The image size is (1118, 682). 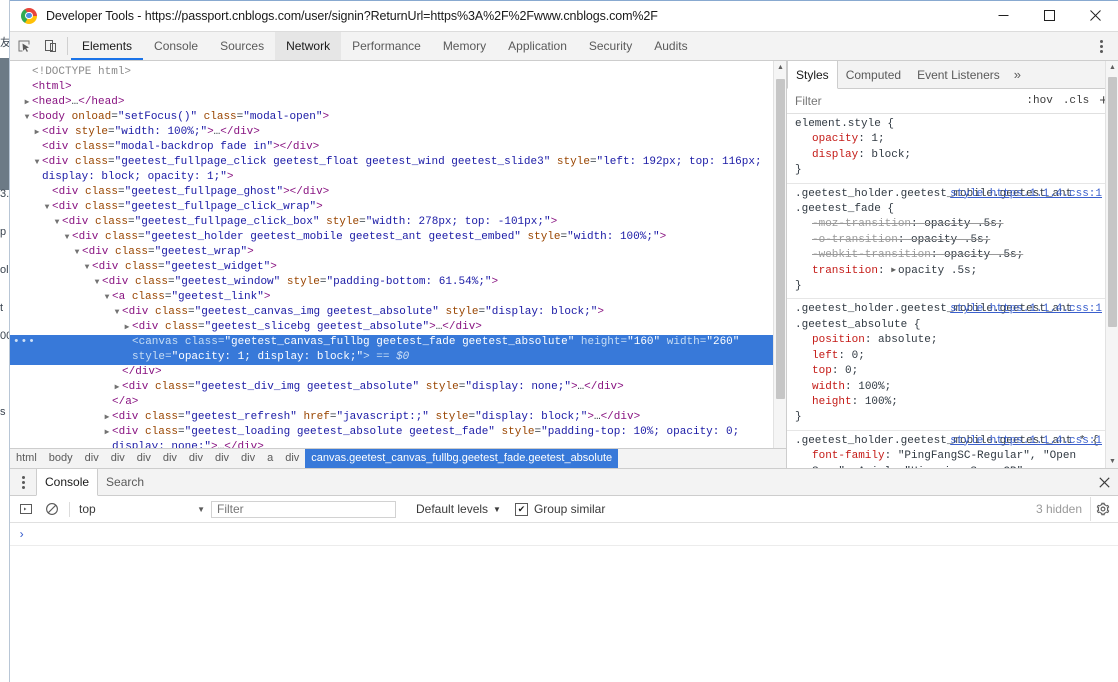 I want to click on dom-tree-row: ▼ <div class="geetest_wrap">, so click(x=398, y=252).